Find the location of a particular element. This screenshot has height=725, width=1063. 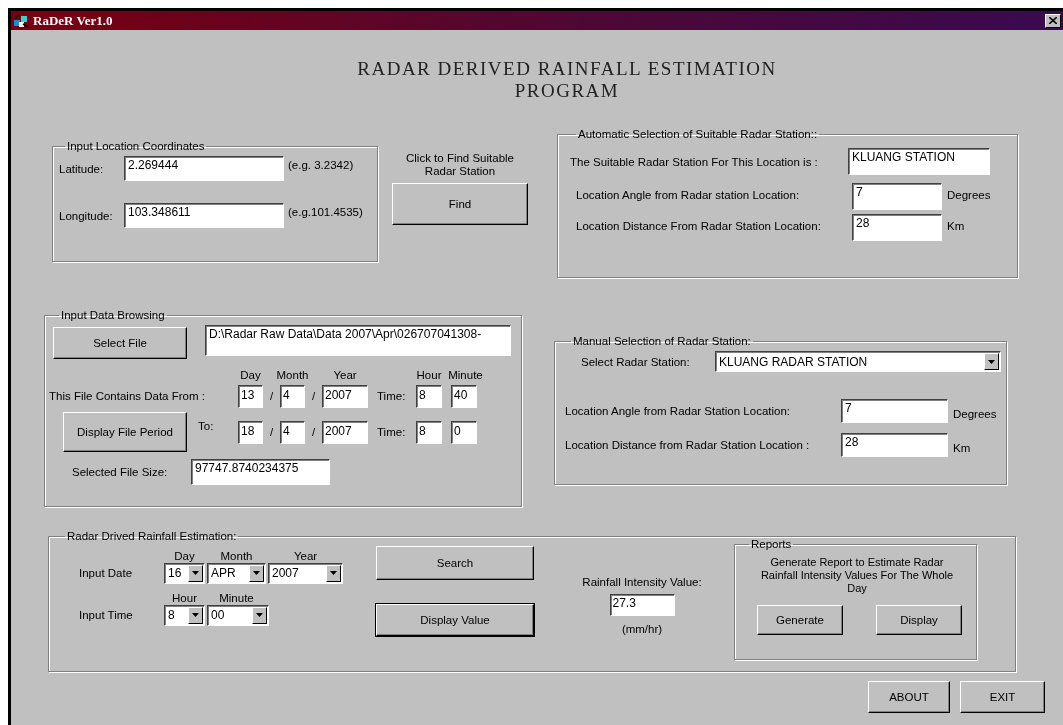

dropdown: KLUANG RADAR STATION is located at coordinates (858, 361).